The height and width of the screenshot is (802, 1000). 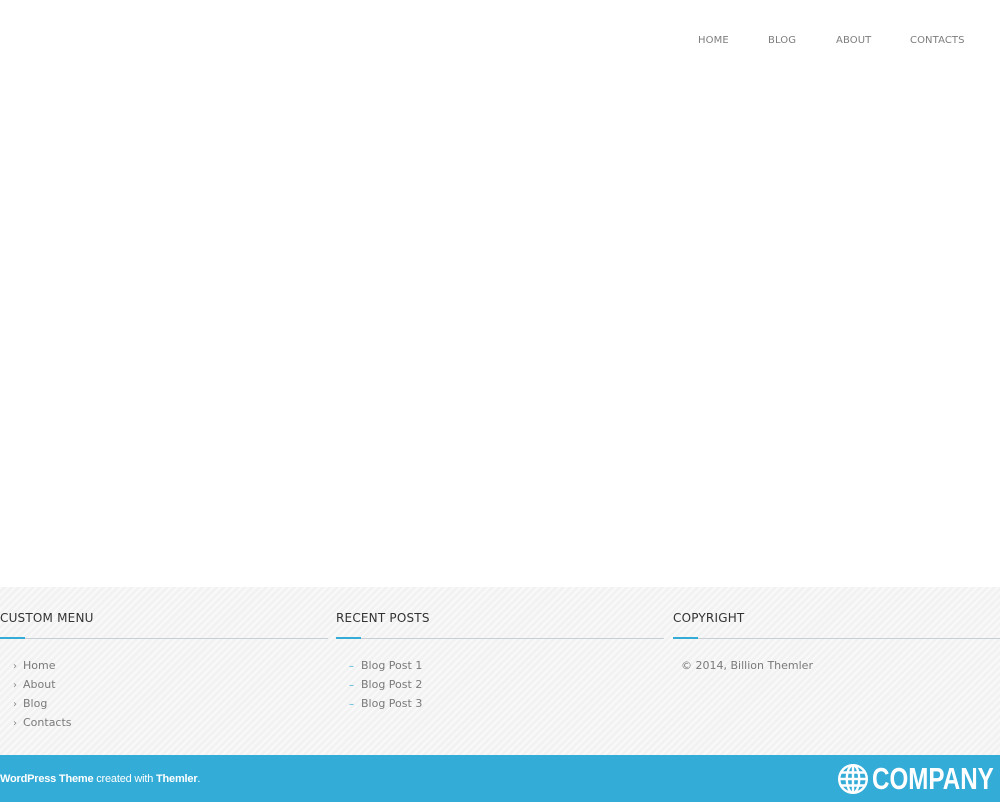 I want to click on recent-posts-title: RECENT POSTS, so click(x=383, y=618).